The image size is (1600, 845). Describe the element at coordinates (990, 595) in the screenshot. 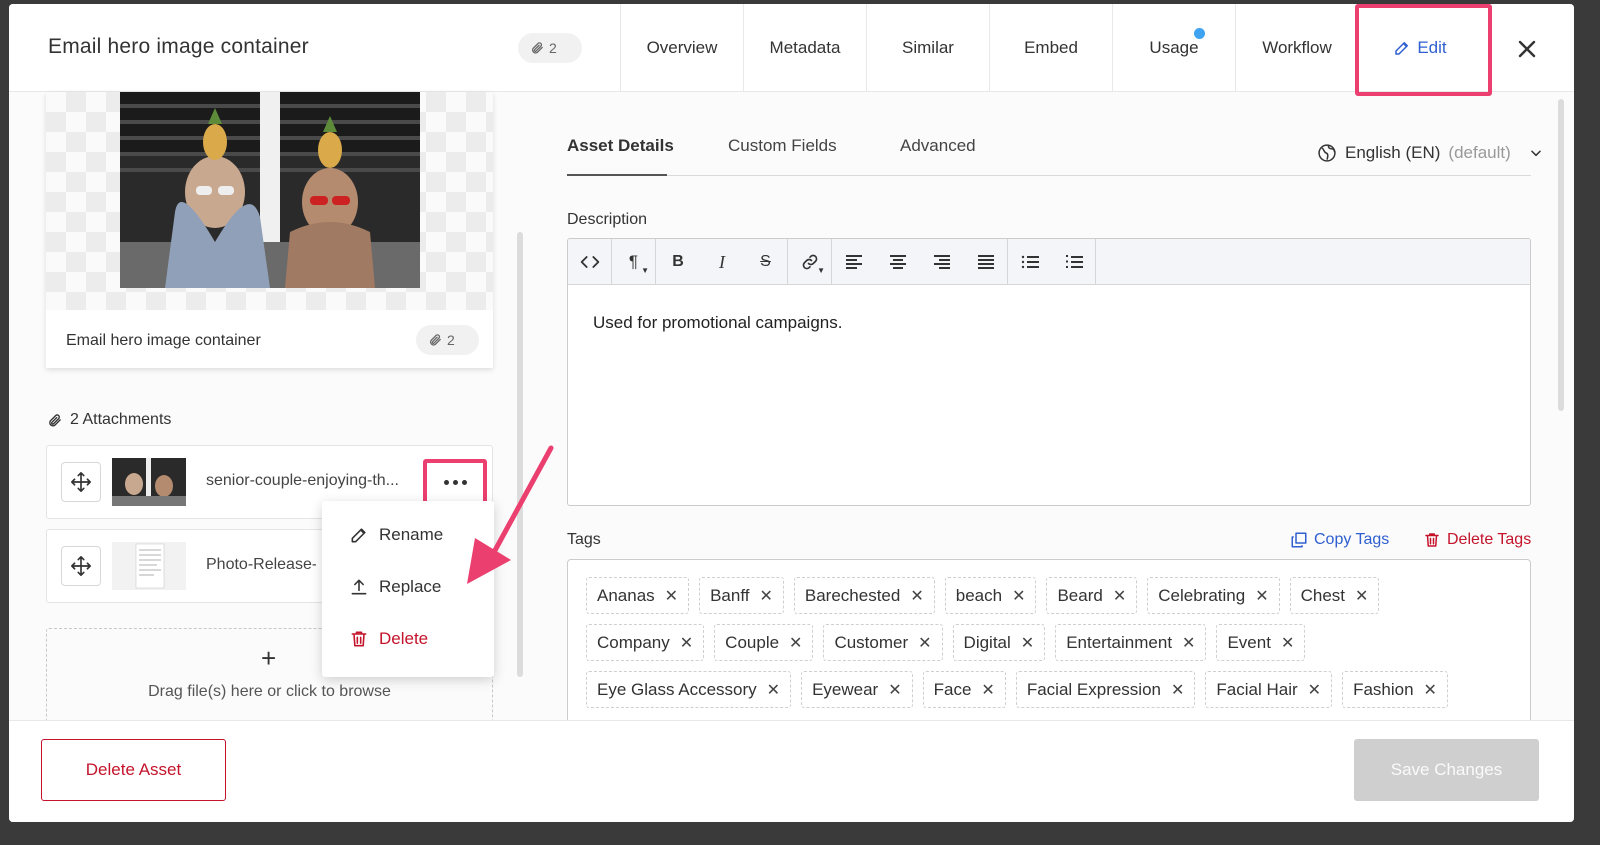

I see `tag-chip: beach ✕` at that location.